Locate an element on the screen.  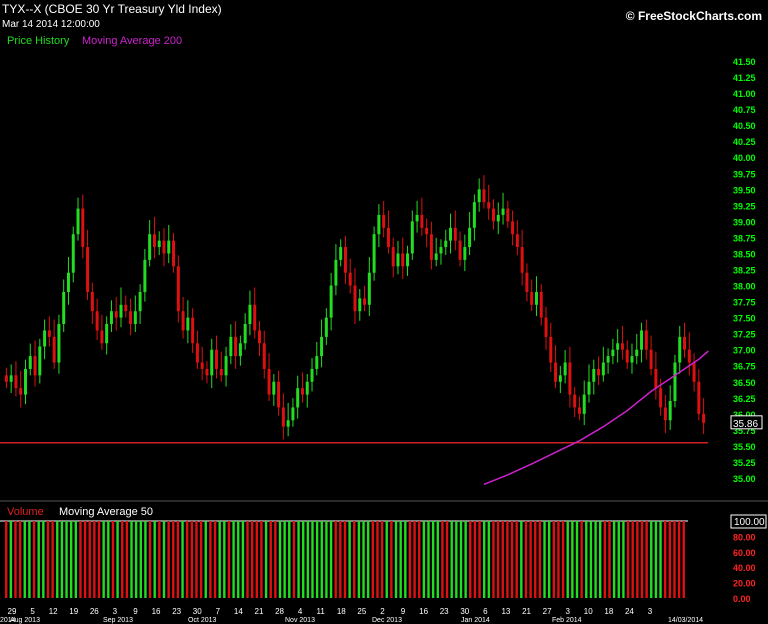
x-axis-day-label: 10 is located at coordinates (588, 611).